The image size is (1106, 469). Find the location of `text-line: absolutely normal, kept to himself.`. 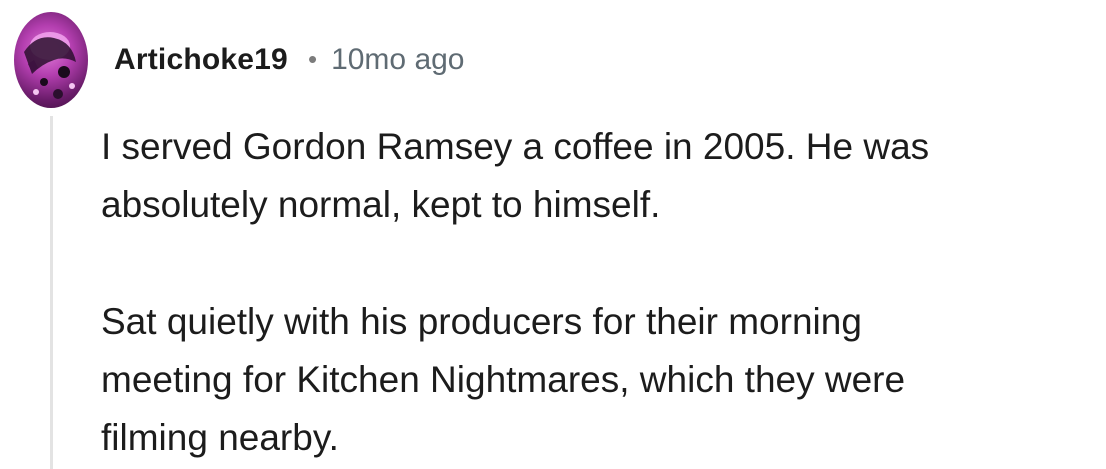

text-line: absolutely normal, kept to himself. is located at coordinates (381, 204).